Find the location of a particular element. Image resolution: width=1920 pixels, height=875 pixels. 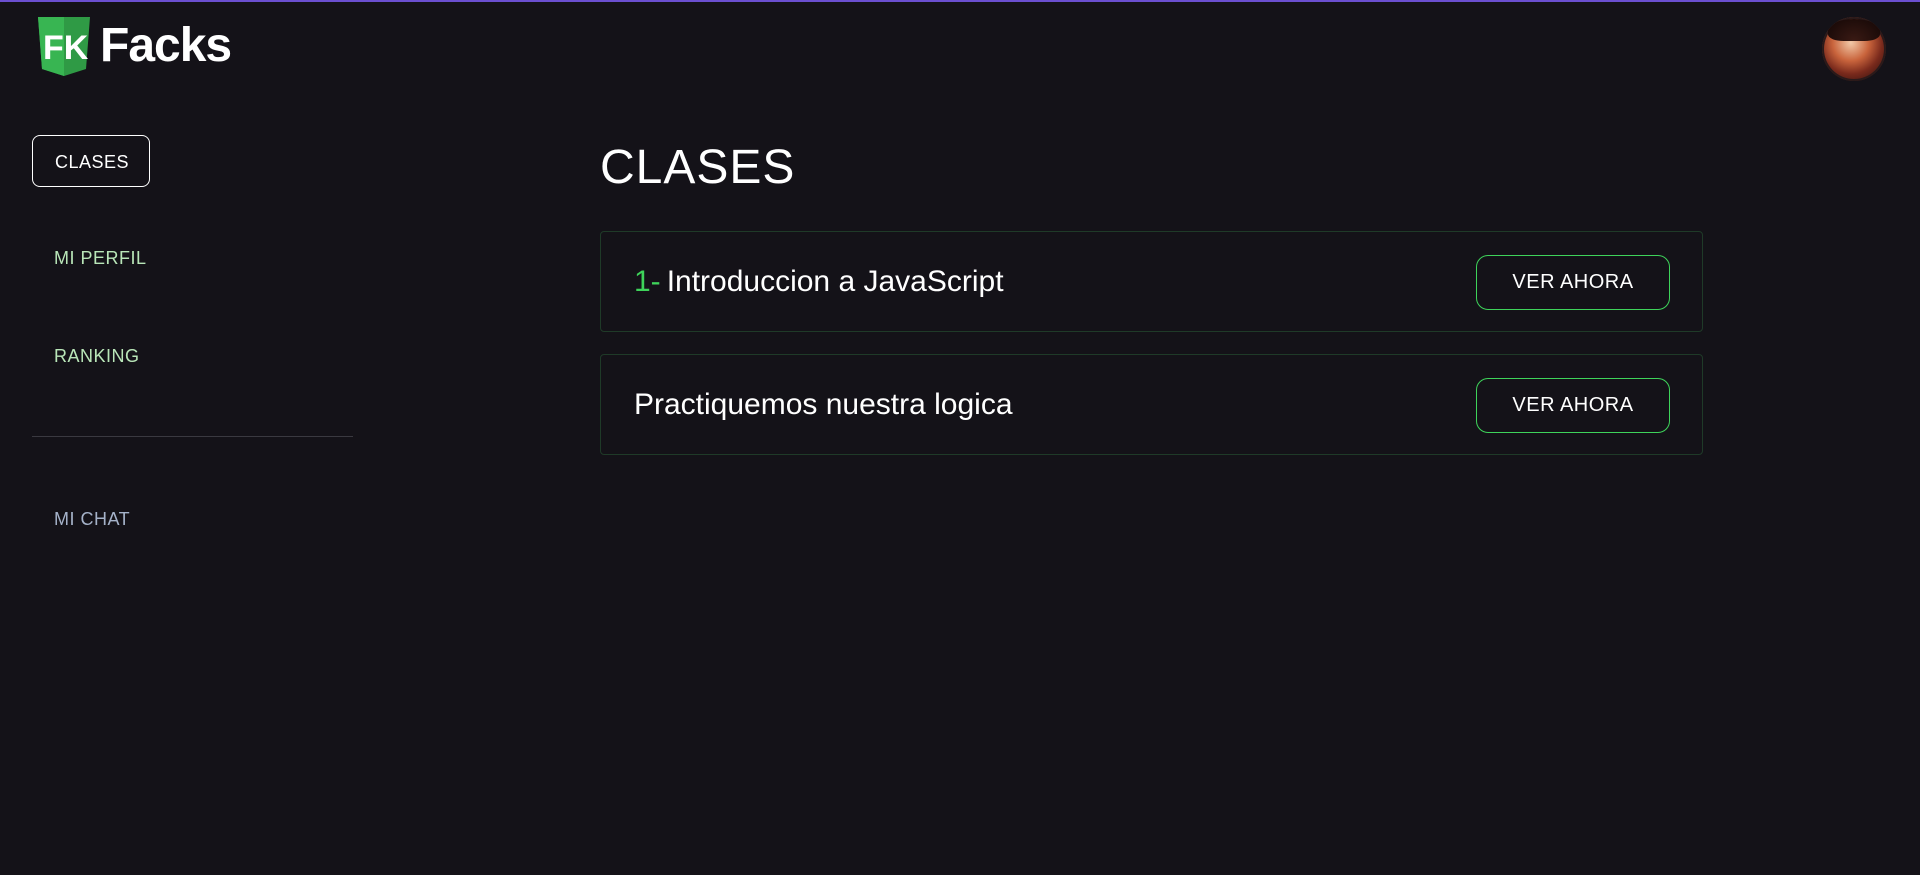

sidebar-item-label: CLASES is located at coordinates (92, 162).